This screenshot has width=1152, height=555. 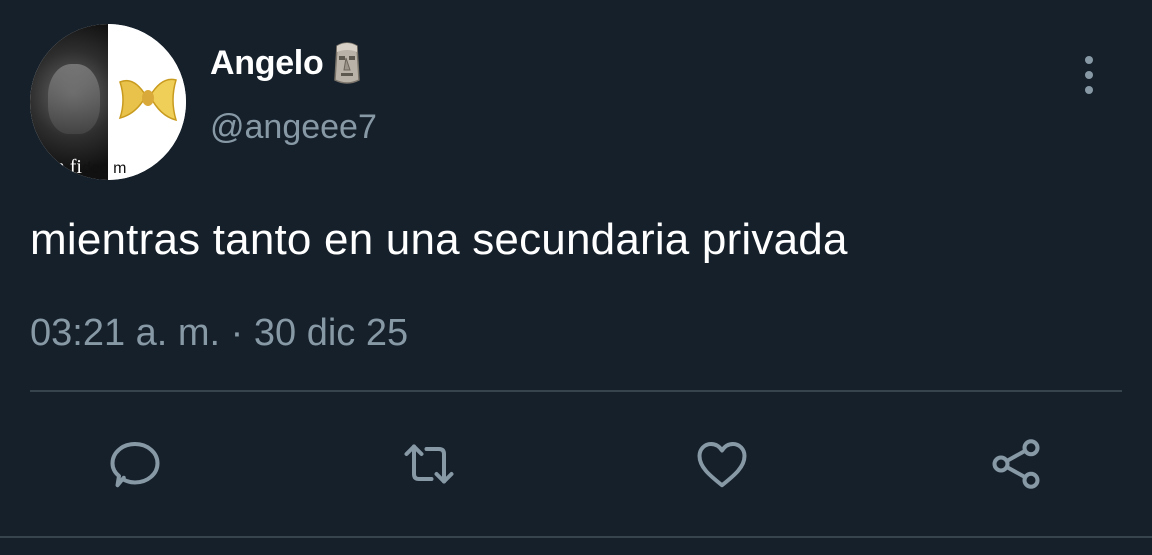 I want to click on avatar-caption-left: i'm fi, so click(x=61, y=167).